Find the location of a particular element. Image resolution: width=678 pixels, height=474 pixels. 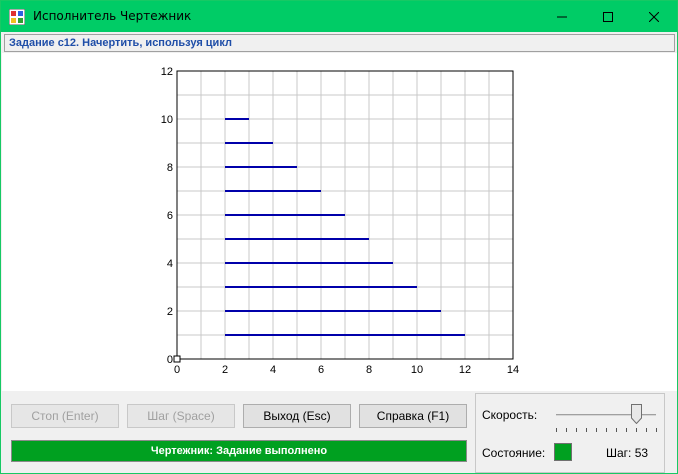

x-tick-label: 2 is located at coordinates (225, 370).